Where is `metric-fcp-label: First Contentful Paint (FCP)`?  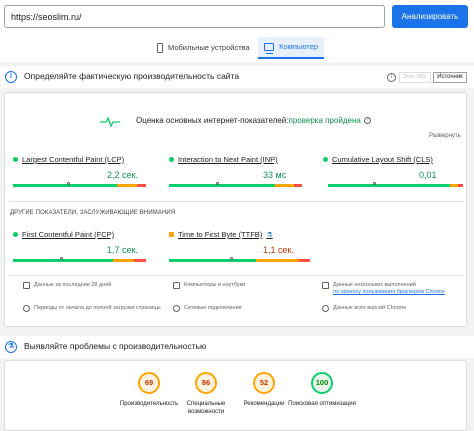
metric-fcp-label: First Contentful Paint (FCP) is located at coordinates (68, 234).